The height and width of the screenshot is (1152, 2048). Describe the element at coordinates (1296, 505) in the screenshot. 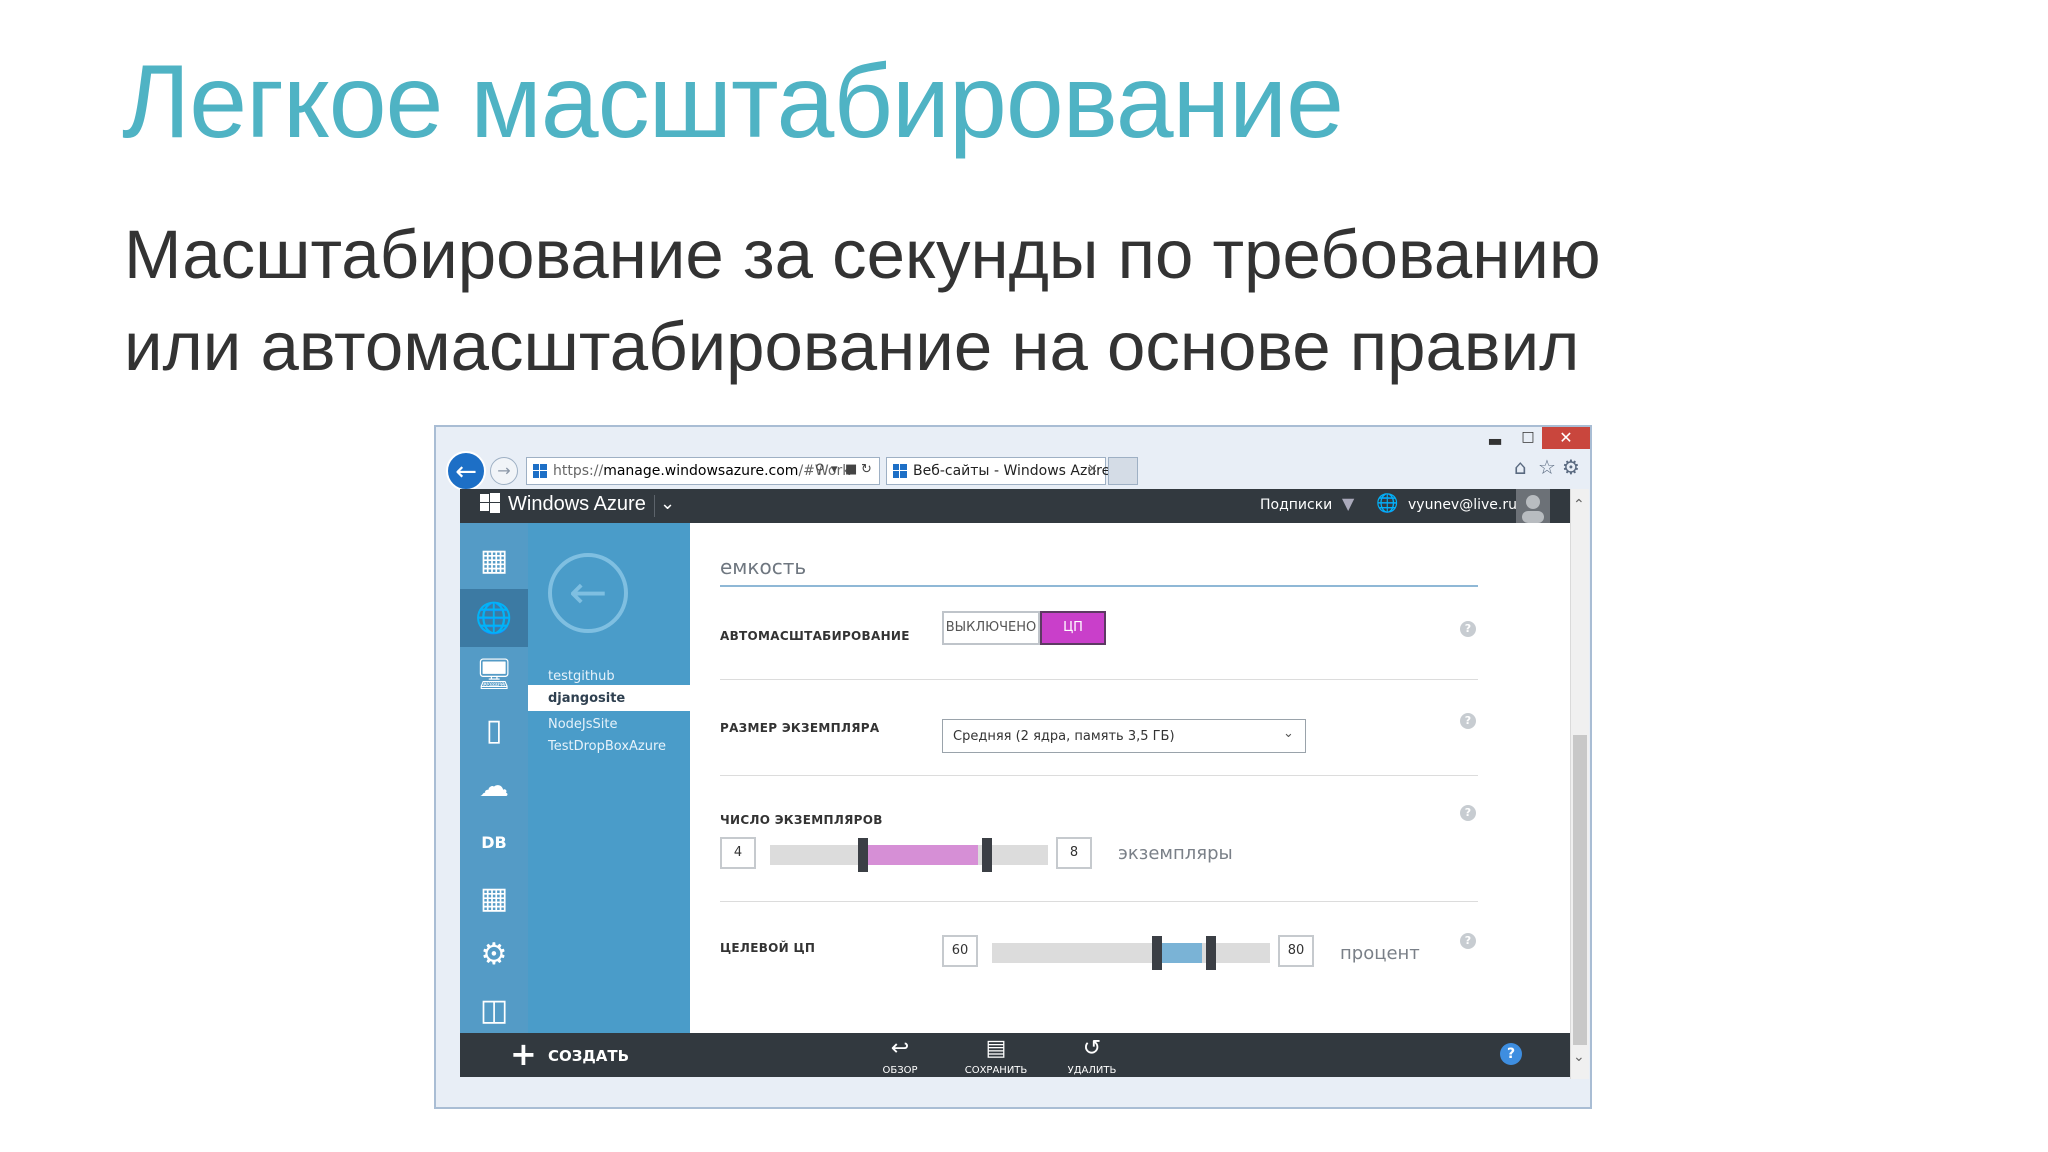

I see `subscriptions-link: Подписки` at that location.